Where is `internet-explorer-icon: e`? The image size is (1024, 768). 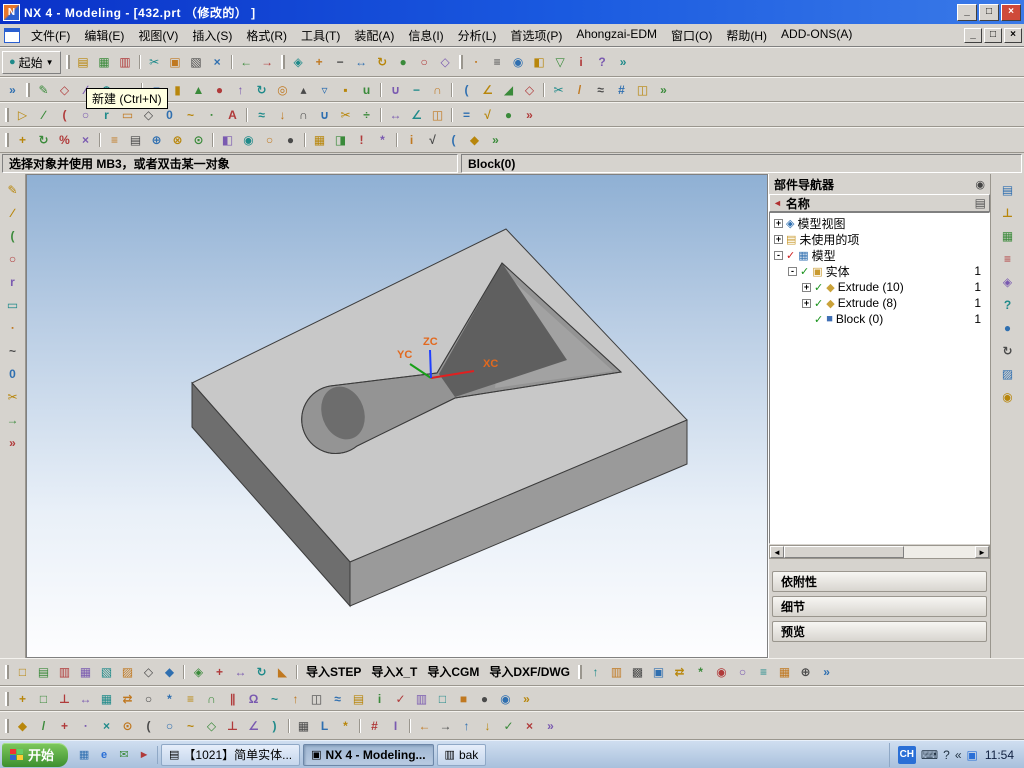 internet-explorer-icon: e is located at coordinates (104, 755).